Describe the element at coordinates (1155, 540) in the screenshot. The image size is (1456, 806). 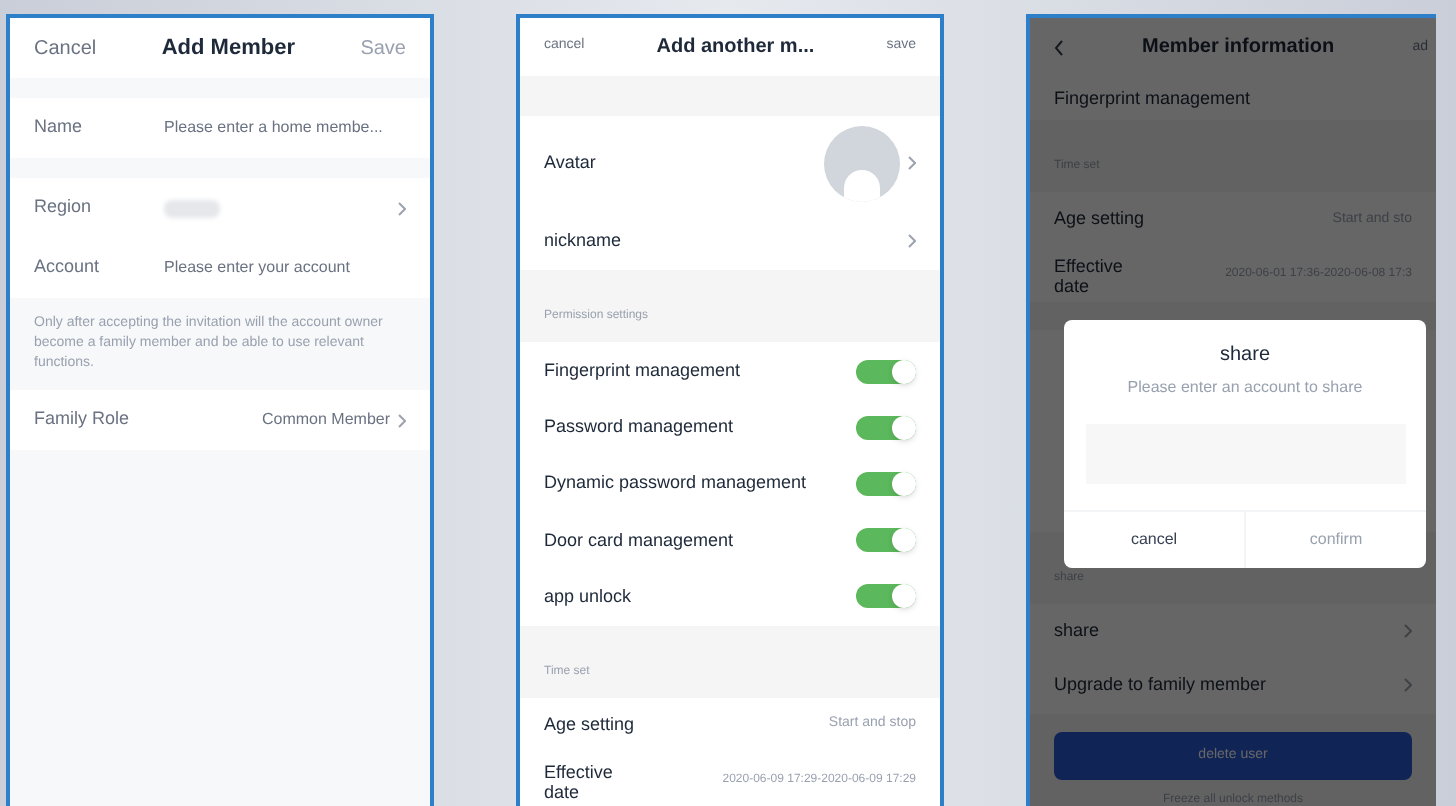
I see `dialog-button: cancel` at that location.